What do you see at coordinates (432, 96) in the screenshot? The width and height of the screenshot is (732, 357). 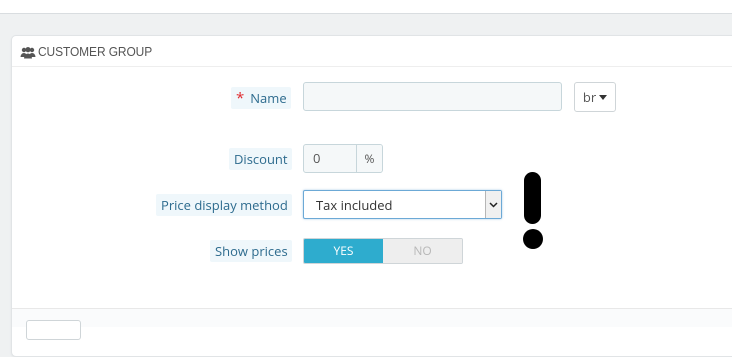 I see `name-input` at bounding box center [432, 96].